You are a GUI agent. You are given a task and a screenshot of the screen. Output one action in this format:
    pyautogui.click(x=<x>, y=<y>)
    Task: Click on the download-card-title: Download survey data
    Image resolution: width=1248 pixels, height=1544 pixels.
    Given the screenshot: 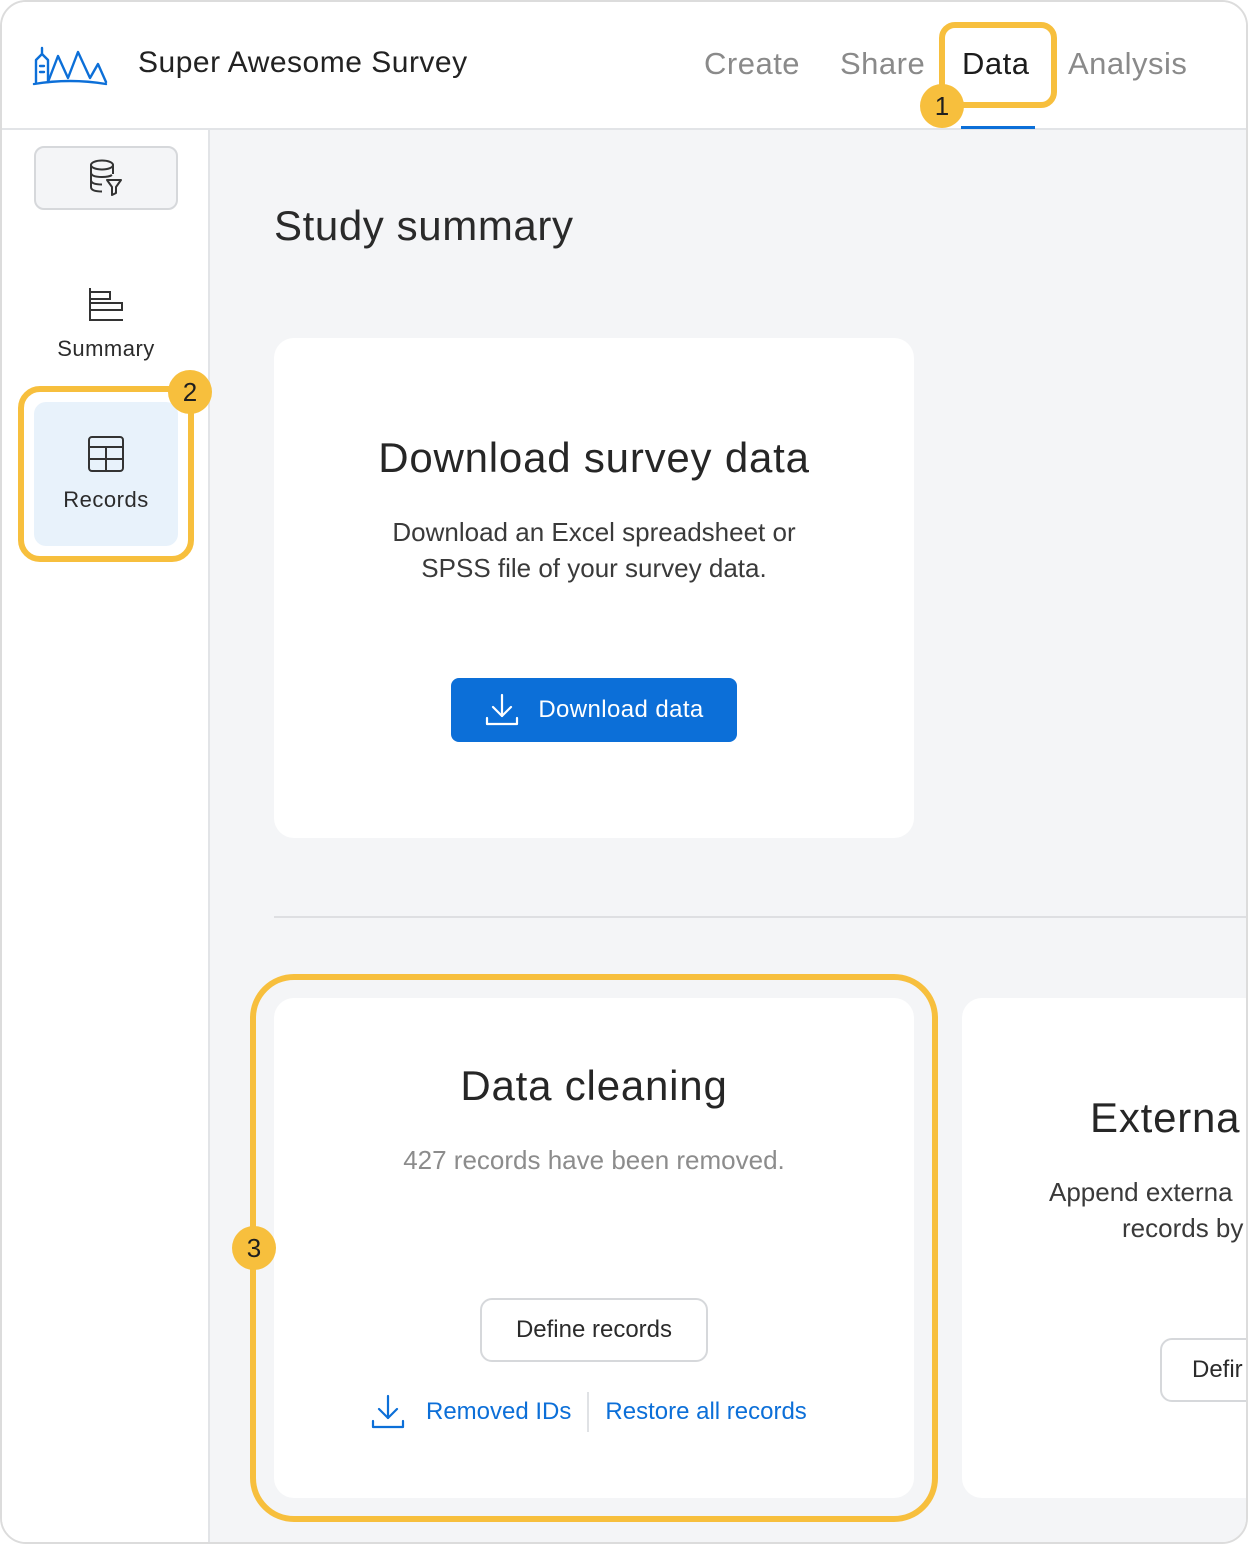 What is the action you would take?
    pyautogui.click(x=594, y=457)
    